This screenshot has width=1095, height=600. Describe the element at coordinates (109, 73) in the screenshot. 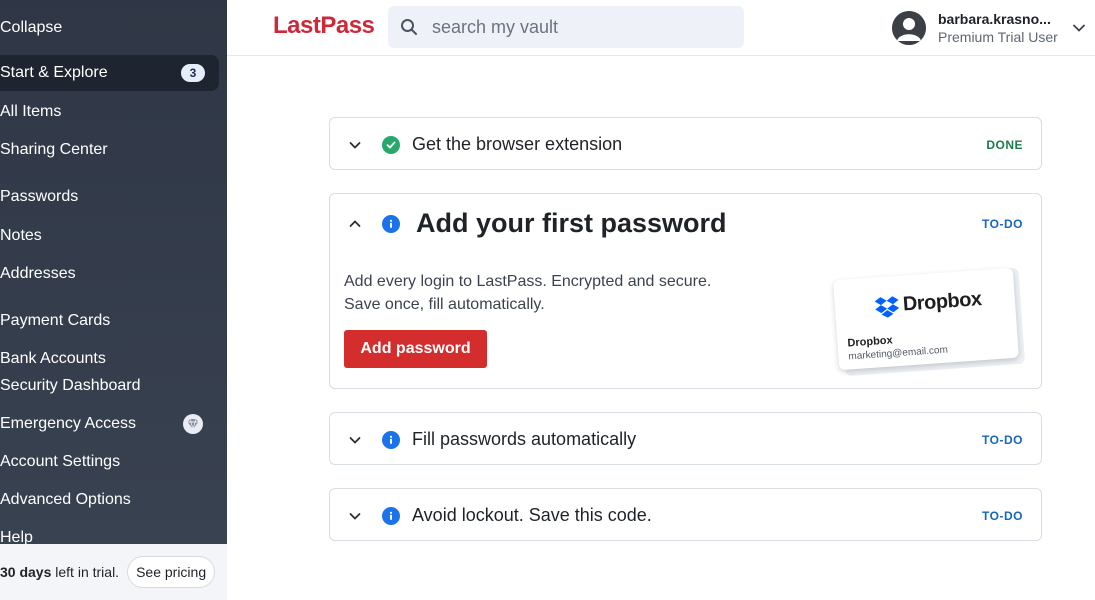

I see `sidebar-item-start-explore: Start & Explore 3` at that location.